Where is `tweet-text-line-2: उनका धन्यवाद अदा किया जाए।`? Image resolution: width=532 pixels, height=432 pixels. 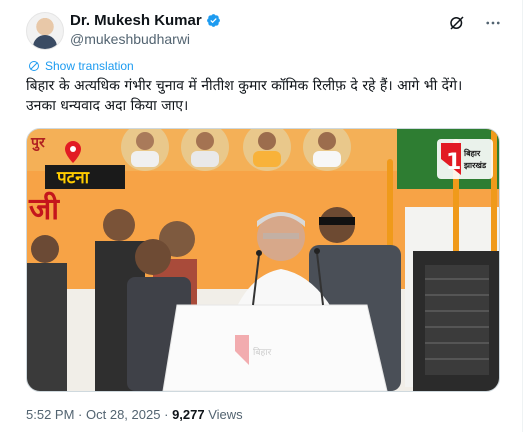
tweet-text-line-2: उनका धन्यवाद अदा किया जाए। is located at coordinates (107, 106).